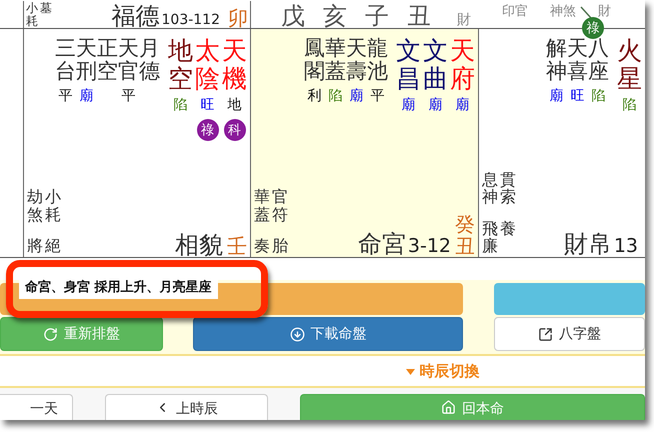 The width and height of the screenshot is (654, 432). Describe the element at coordinates (377, 16) in the screenshot. I see `pillar-char: 子` at that location.